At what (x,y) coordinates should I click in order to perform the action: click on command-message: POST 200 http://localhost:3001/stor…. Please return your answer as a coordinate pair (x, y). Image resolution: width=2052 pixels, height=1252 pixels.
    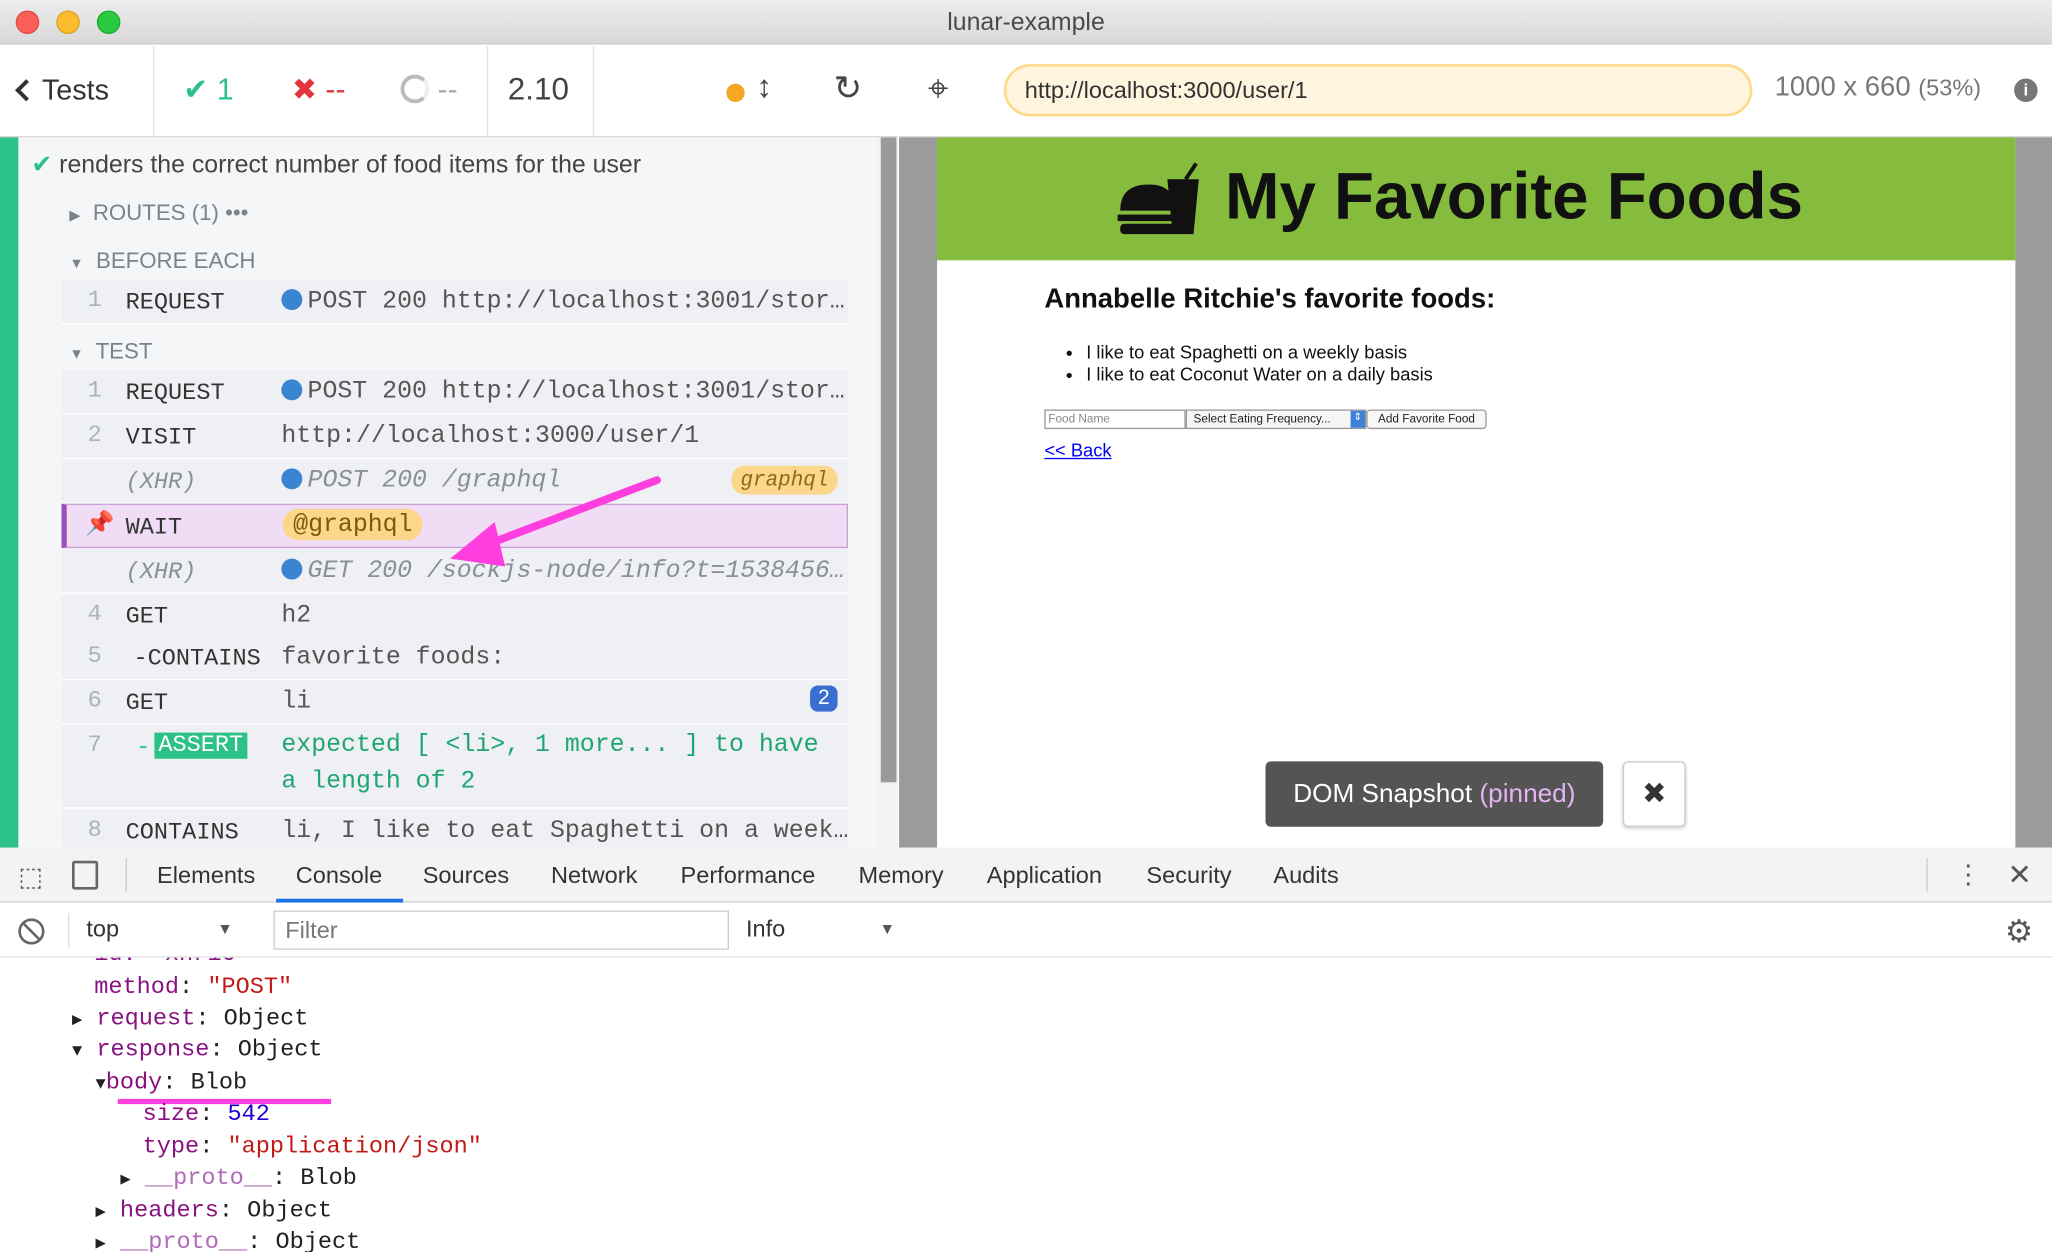
    Looking at the image, I should click on (576, 391).